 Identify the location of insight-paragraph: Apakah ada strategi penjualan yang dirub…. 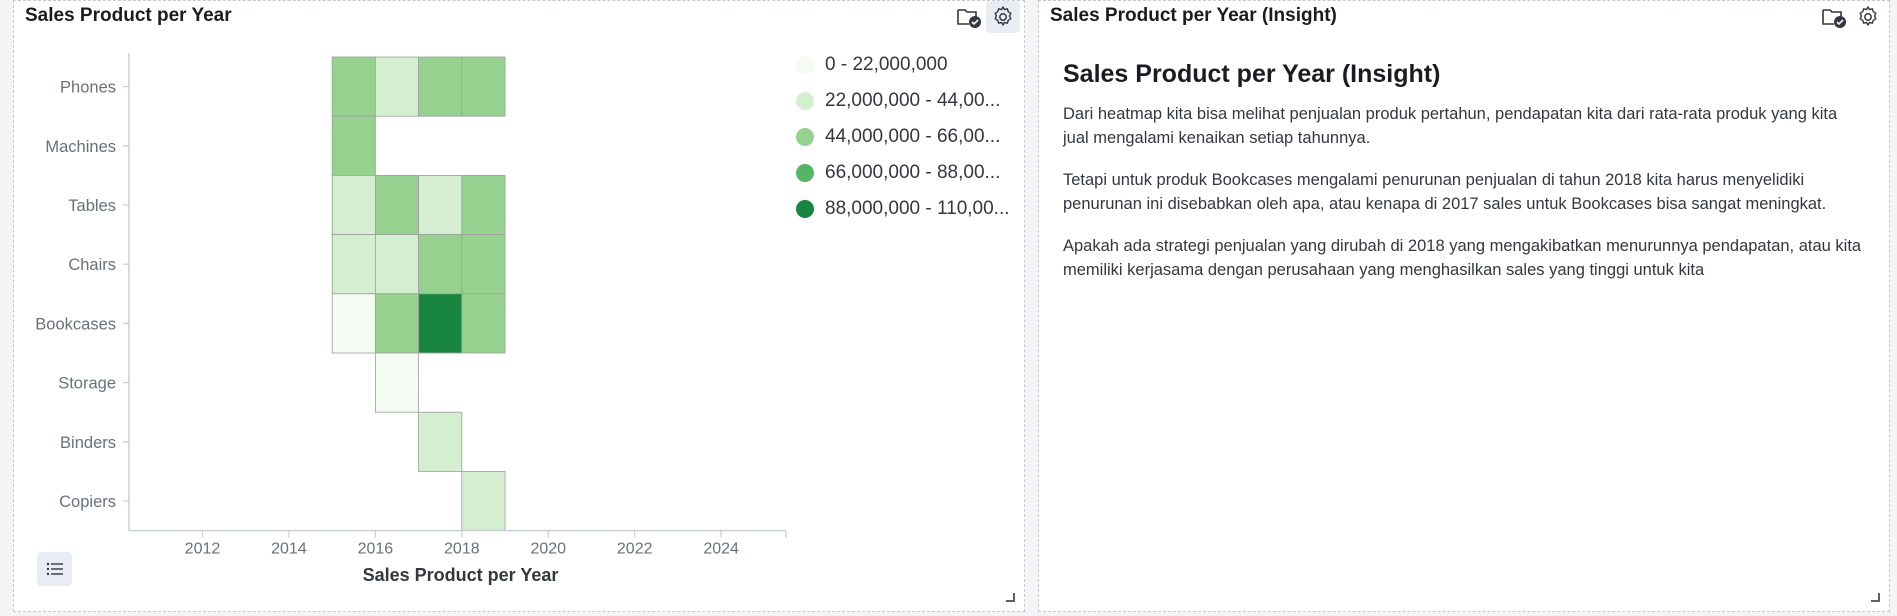
(1462, 258).